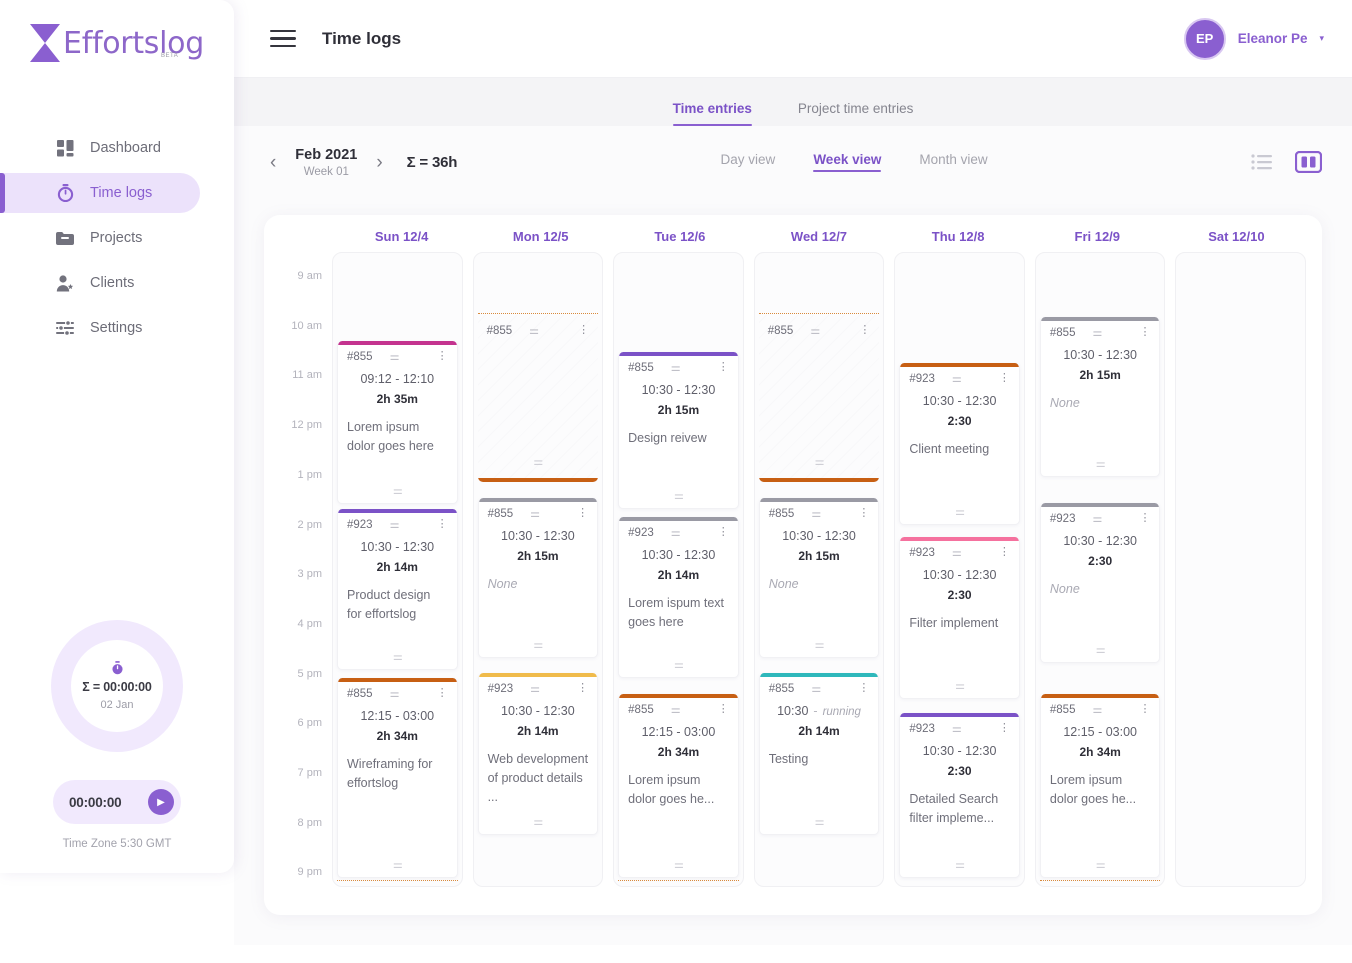  What do you see at coordinates (161, 802) in the screenshot?
I see `play-icon: ▶` at bounding box center [161, 802].